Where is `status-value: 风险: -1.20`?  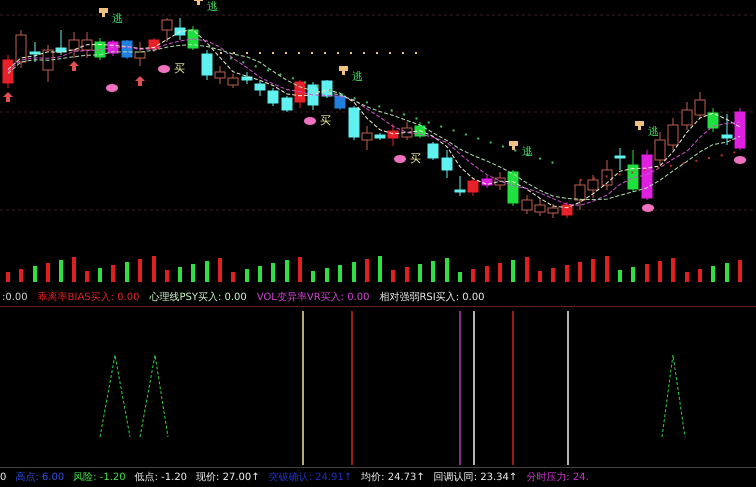
status-value: 风险: -1.20 is located at coordinates (99, 478).